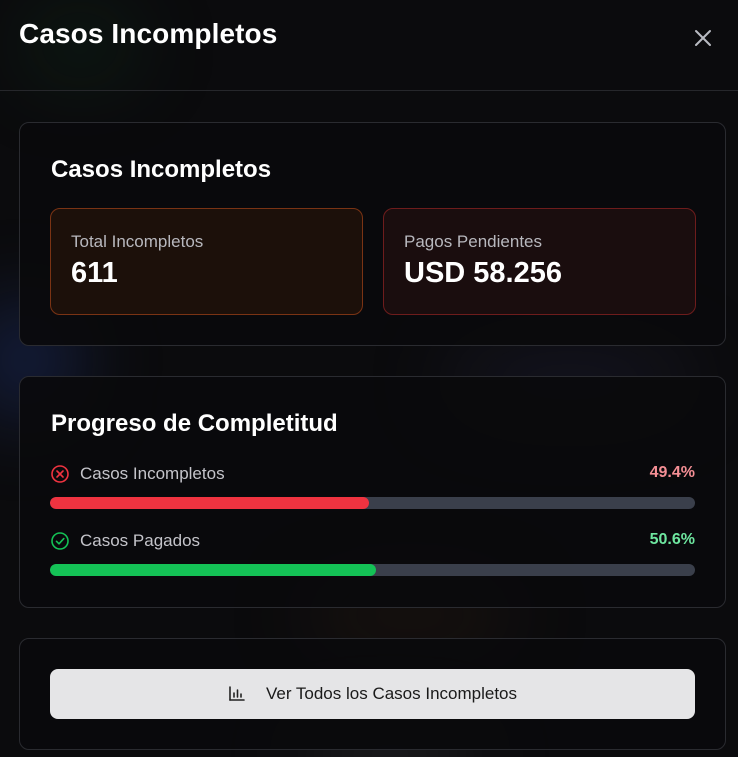 The height and width of the screenshot is (757, 738). I want to click on modal-title: Casos Incompletos, so click(148, 33).